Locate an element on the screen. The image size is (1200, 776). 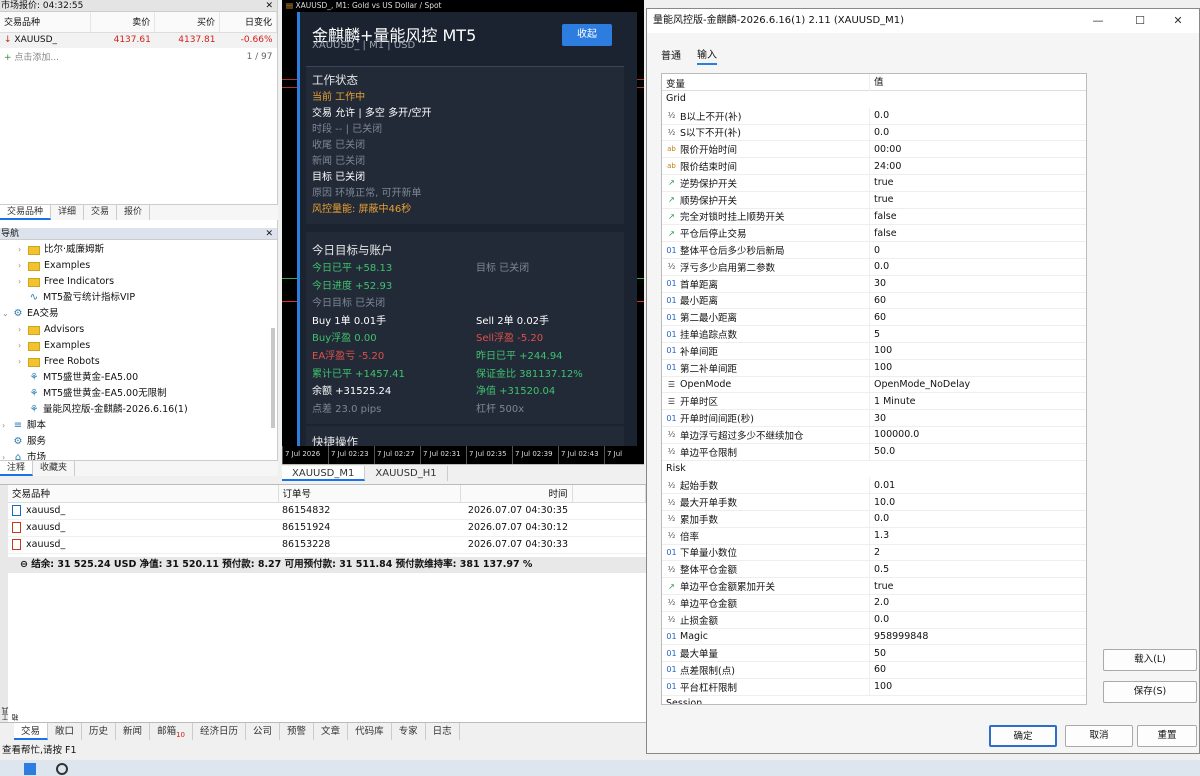
input-value: 2.0 is located at coordinates (879, 602).